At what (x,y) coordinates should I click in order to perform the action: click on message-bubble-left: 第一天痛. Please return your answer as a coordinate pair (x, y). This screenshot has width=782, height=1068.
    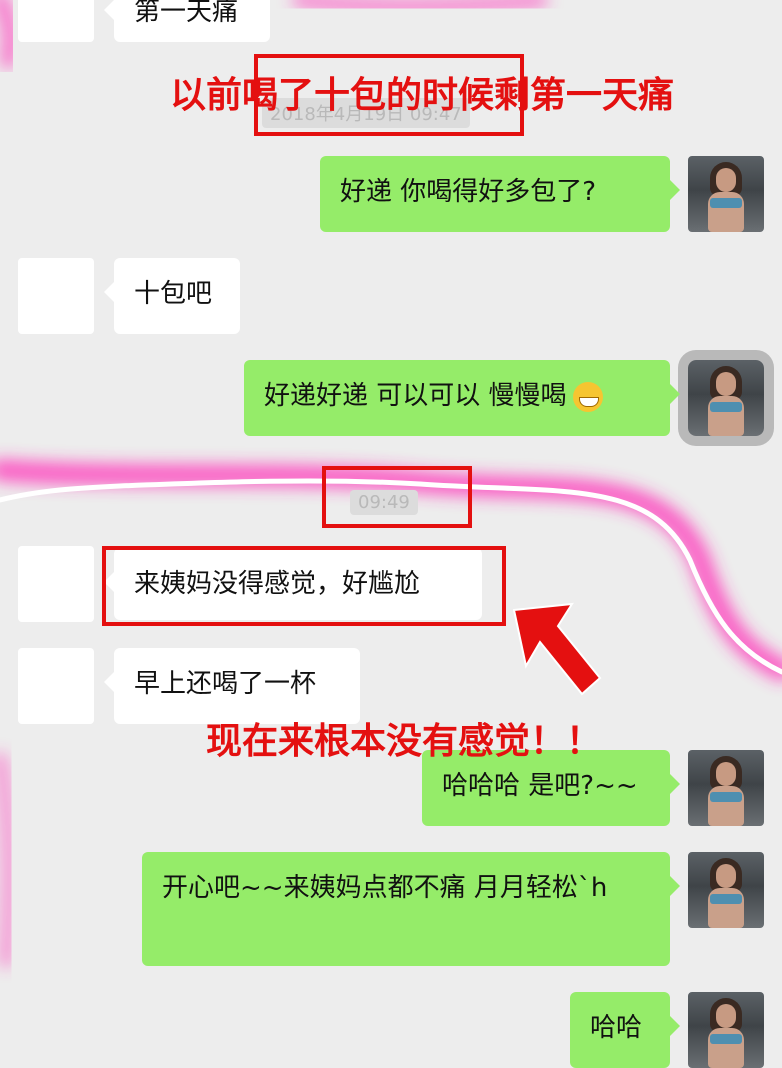
    Looking at the image, I should click on (187, 21).